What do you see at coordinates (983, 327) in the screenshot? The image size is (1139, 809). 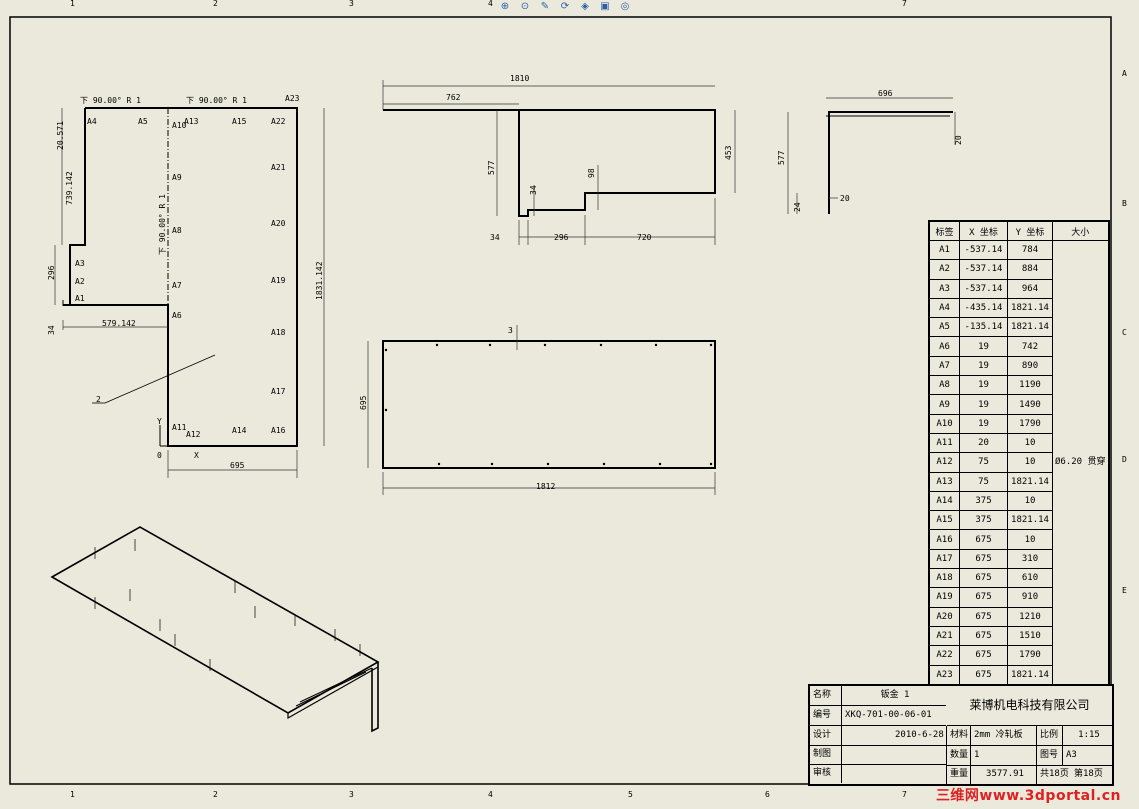 I see `x-coord-cell: -135.14` at bounding box center [983, 327].